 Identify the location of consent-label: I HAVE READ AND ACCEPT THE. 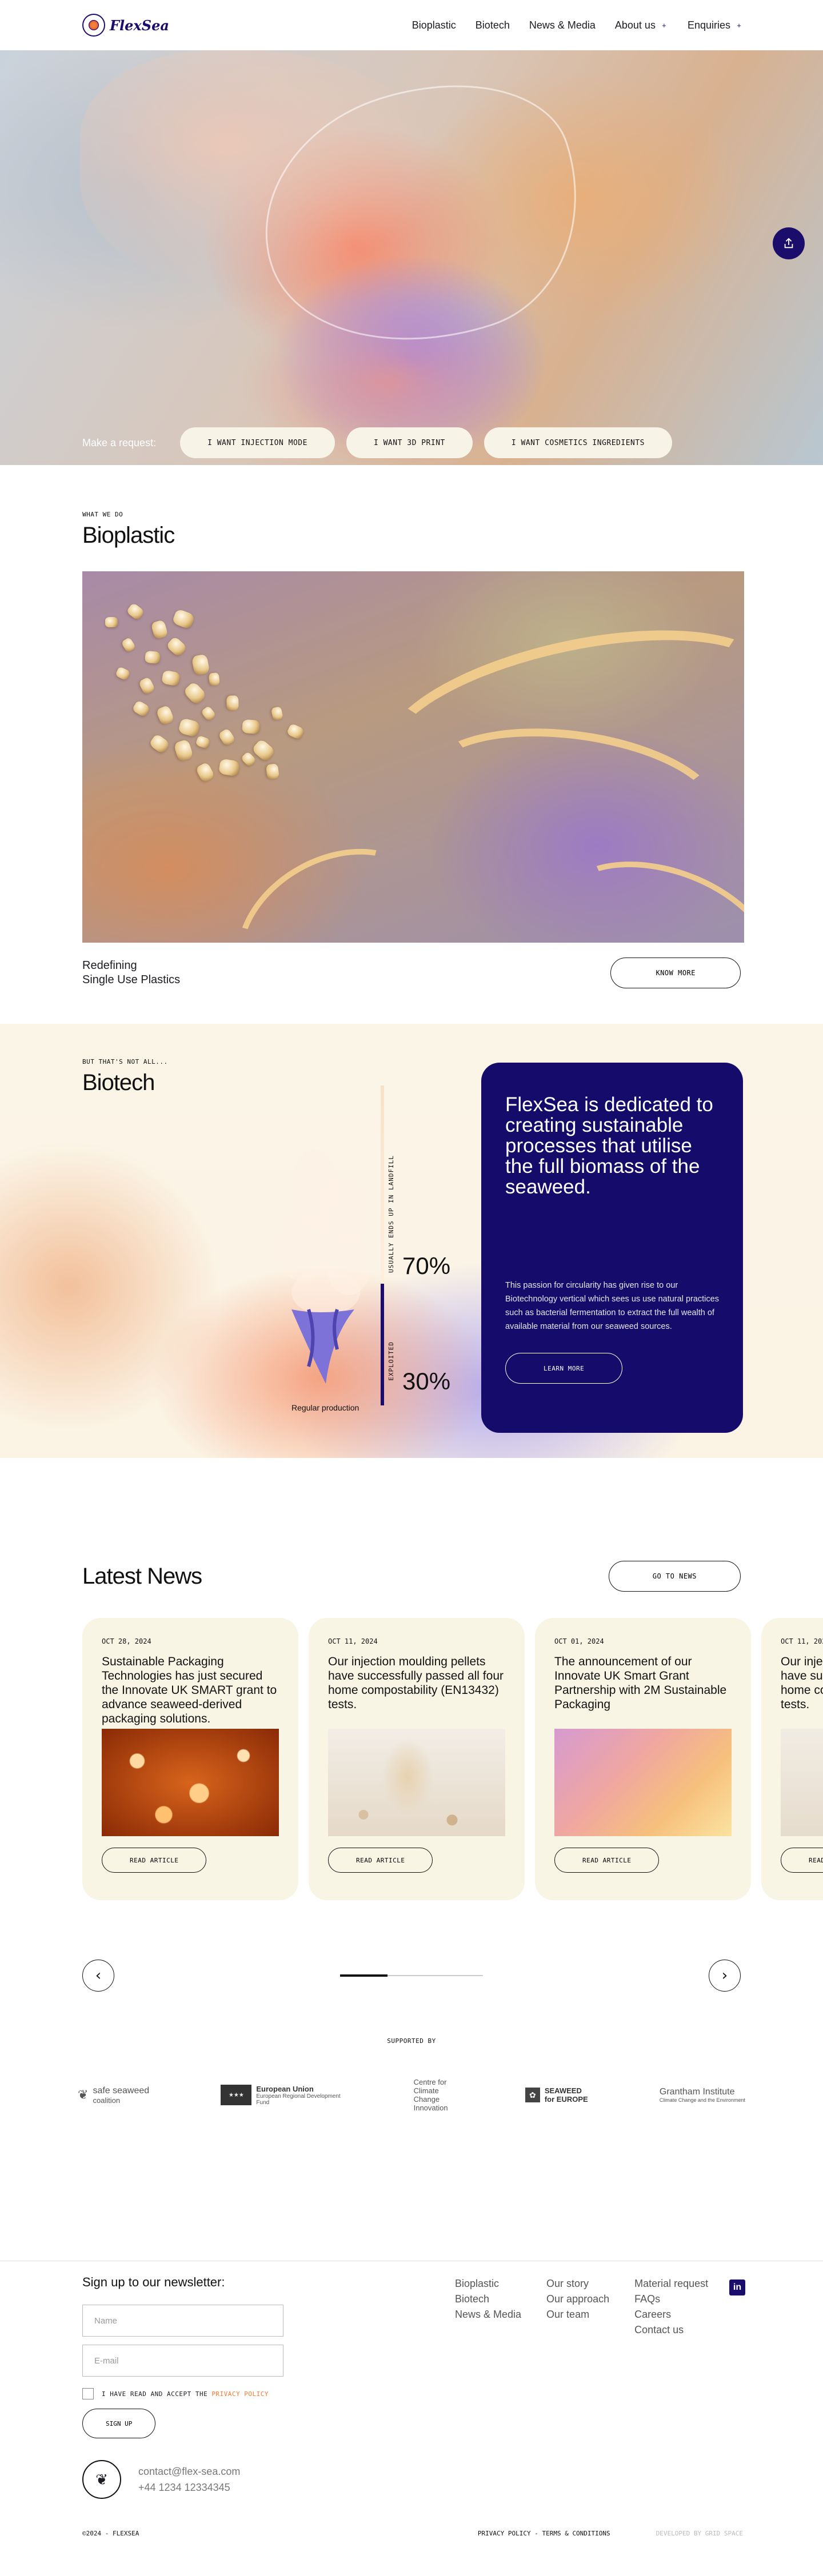
(155, 2394).